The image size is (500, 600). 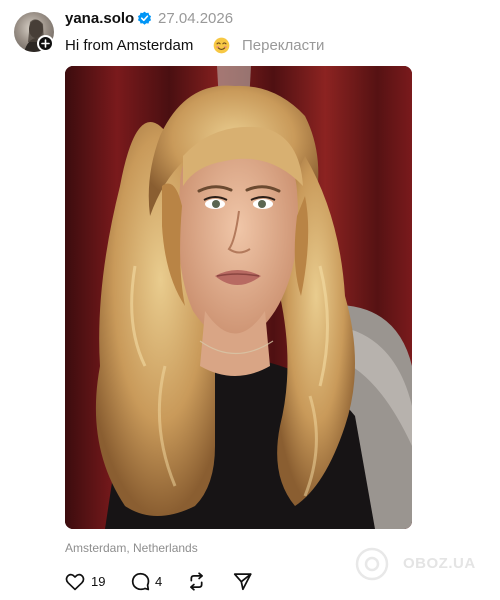 I want to click on watermark-text: OBOZ.UA, so click(x=439, y=563).